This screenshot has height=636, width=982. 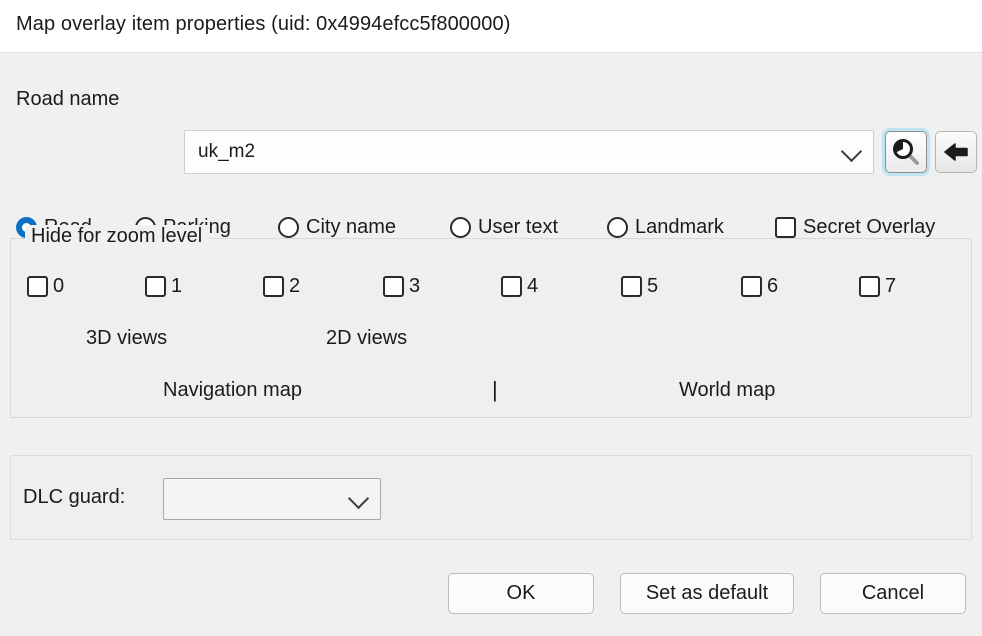 I want to click on checkbox-label-zoom-6: 6, so click(x=773, y=286).